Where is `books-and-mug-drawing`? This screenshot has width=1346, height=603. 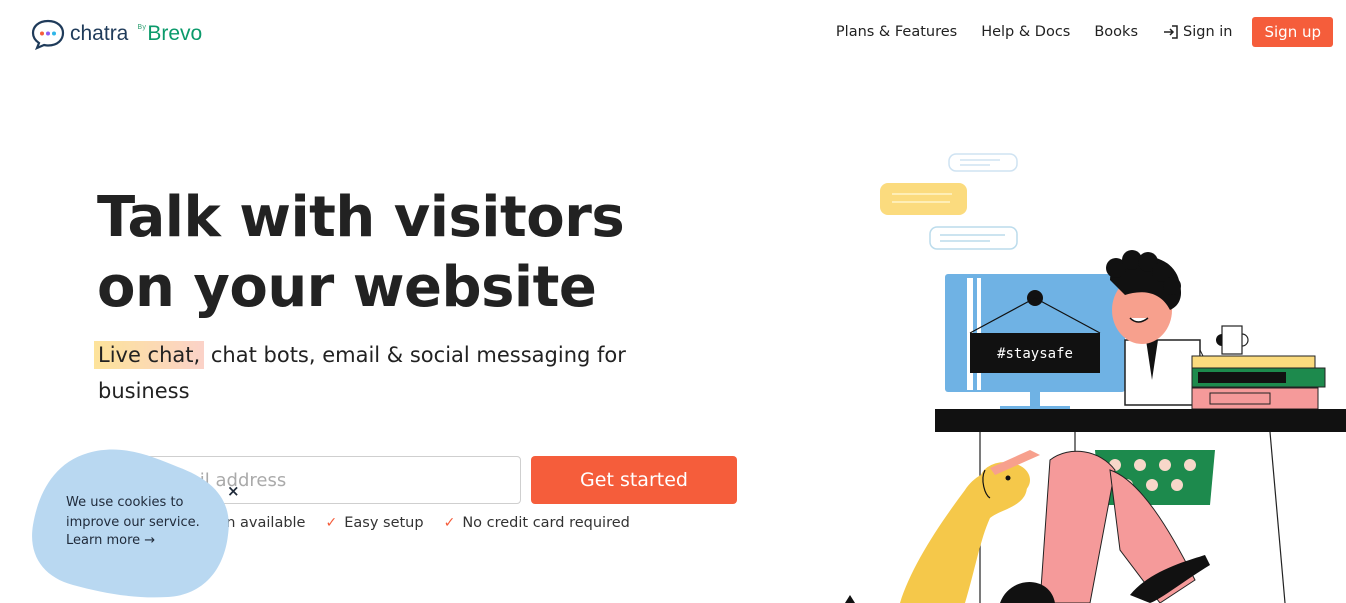
books-and-mug-drawing is located at coordinates (1258, 367).